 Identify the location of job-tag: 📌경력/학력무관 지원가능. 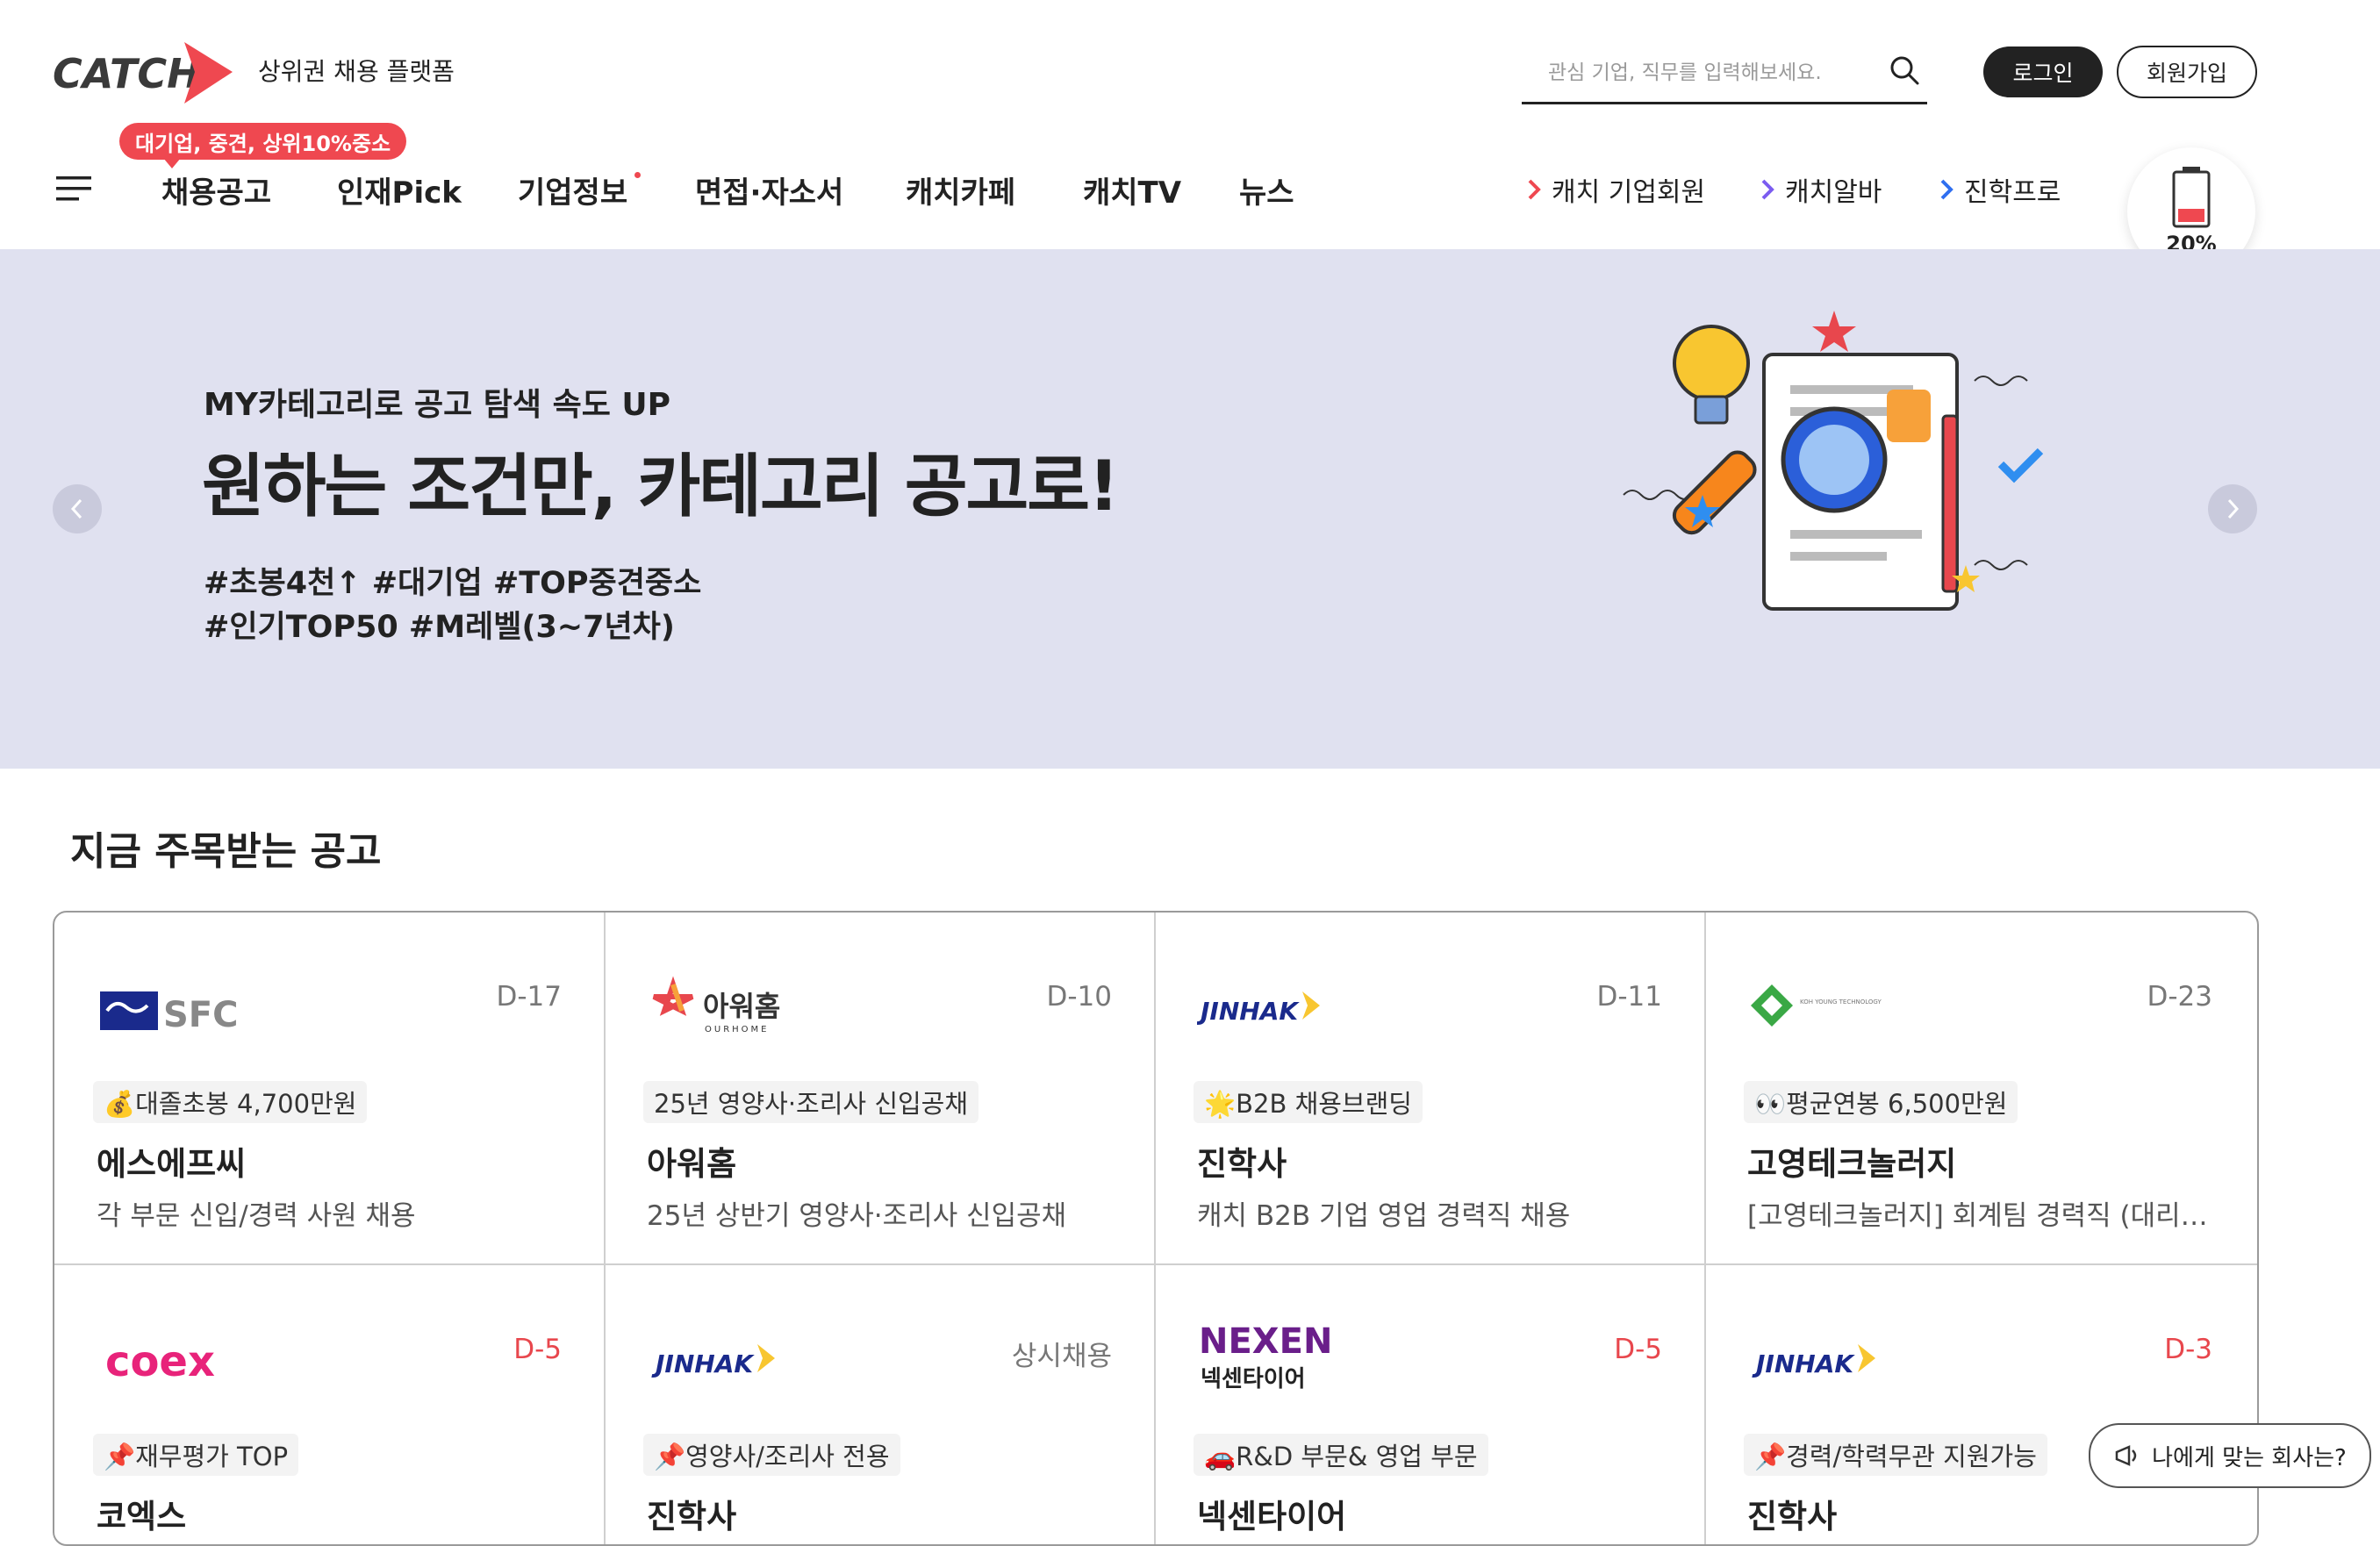
(1895, 1455).